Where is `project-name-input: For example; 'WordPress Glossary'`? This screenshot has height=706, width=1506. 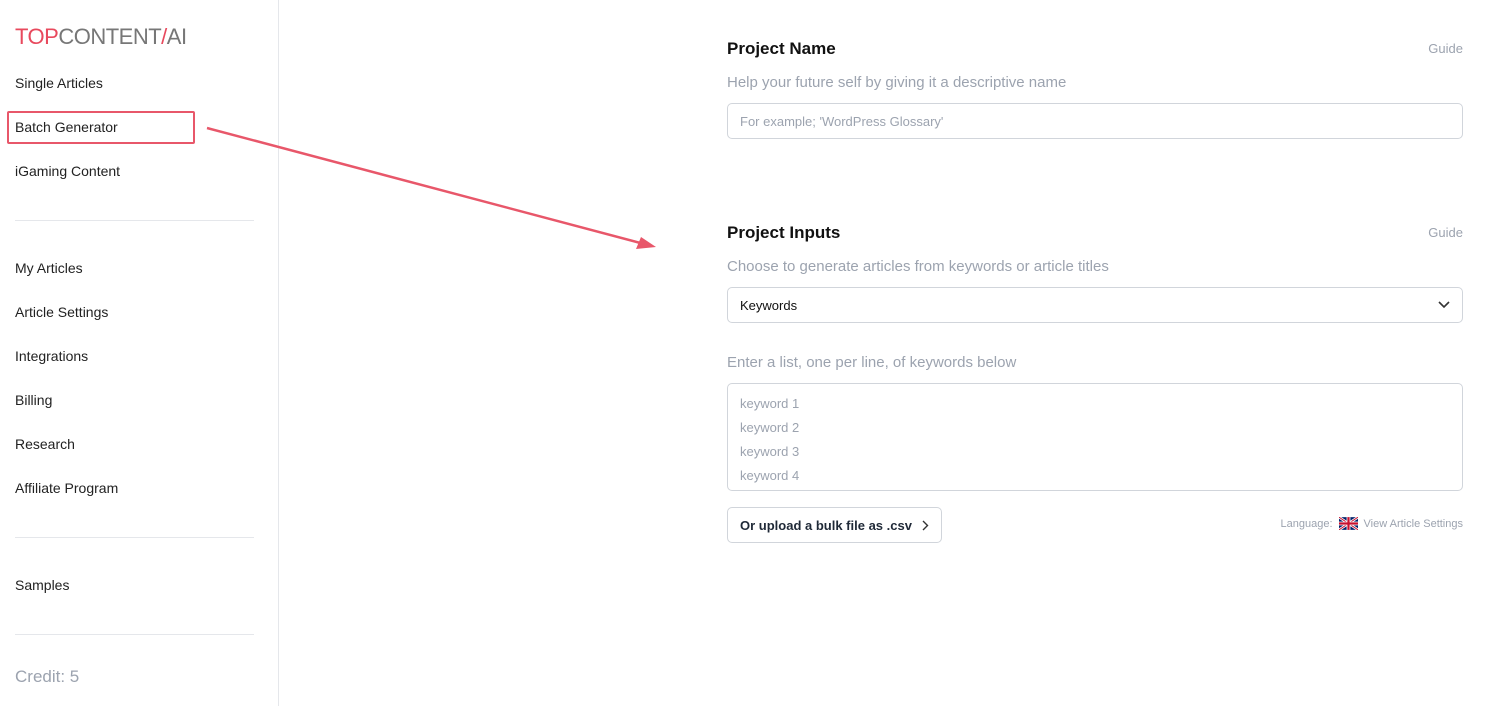
project-name-input: For example; 'WordPress Glossary' is located at coordinates (1095, 121).